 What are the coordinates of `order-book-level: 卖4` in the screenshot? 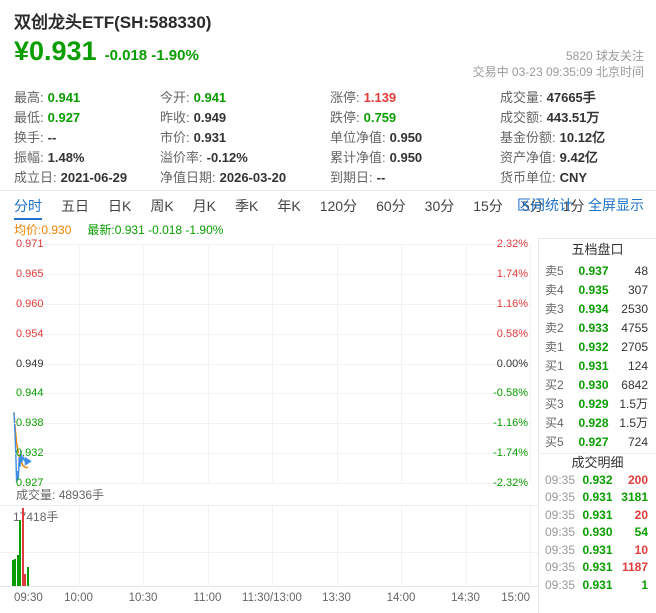 It's located at (554, 290).